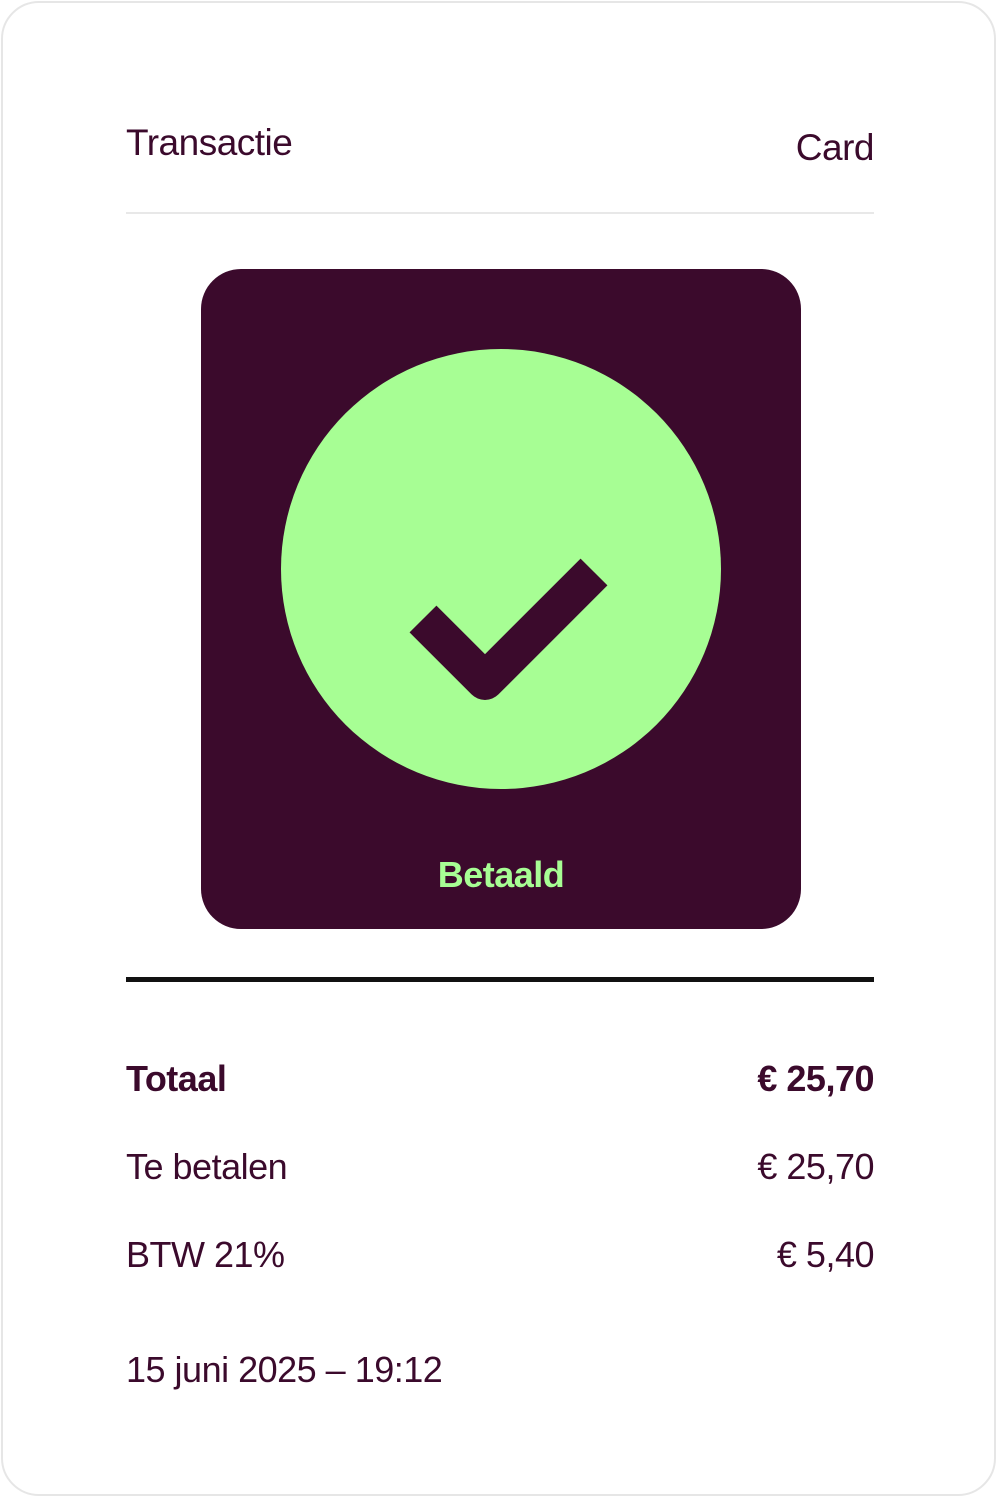  I want to click on total-value: € 25,70, so click(815, 1078).